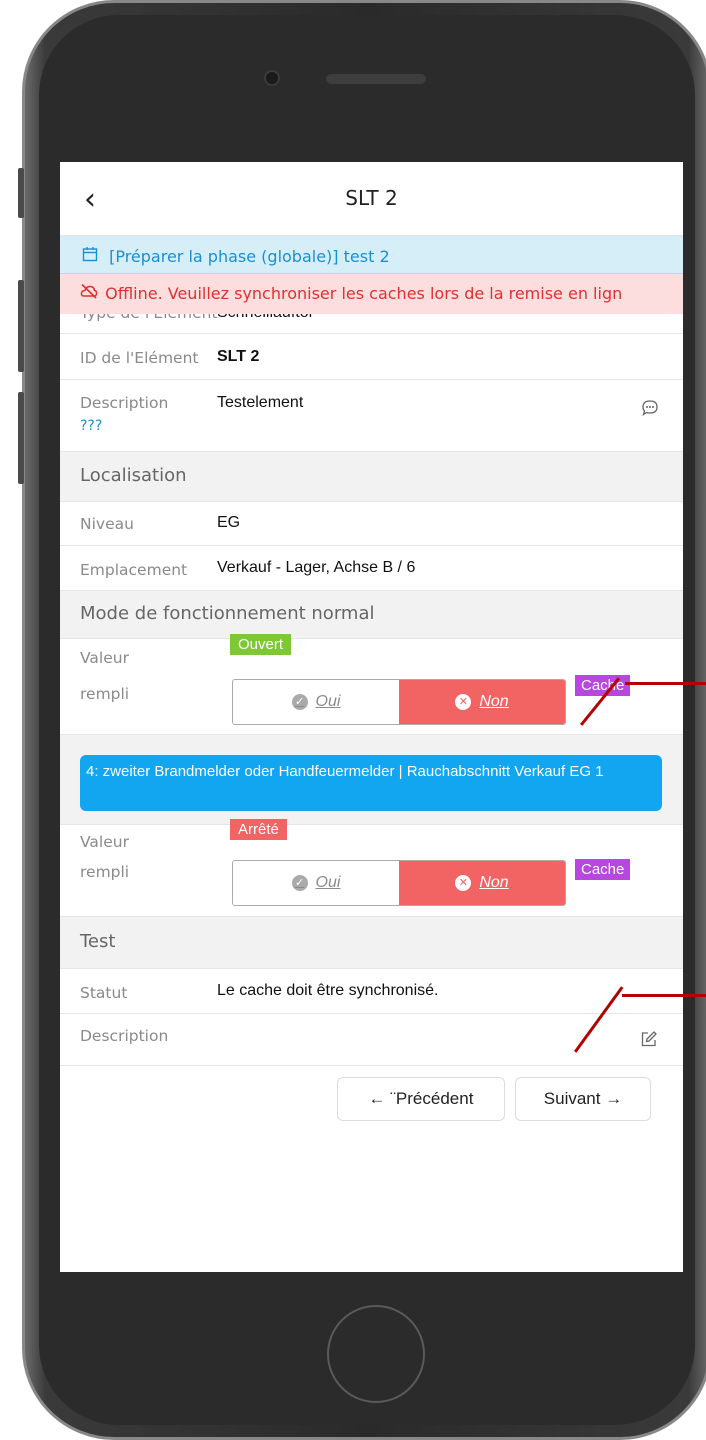 The image size is (706, 1440). What do you see at coordinates (421, 1099) in the screenshot?
I see `previous-button: ← ¨Précédent` at bounding box center [421, 1099].